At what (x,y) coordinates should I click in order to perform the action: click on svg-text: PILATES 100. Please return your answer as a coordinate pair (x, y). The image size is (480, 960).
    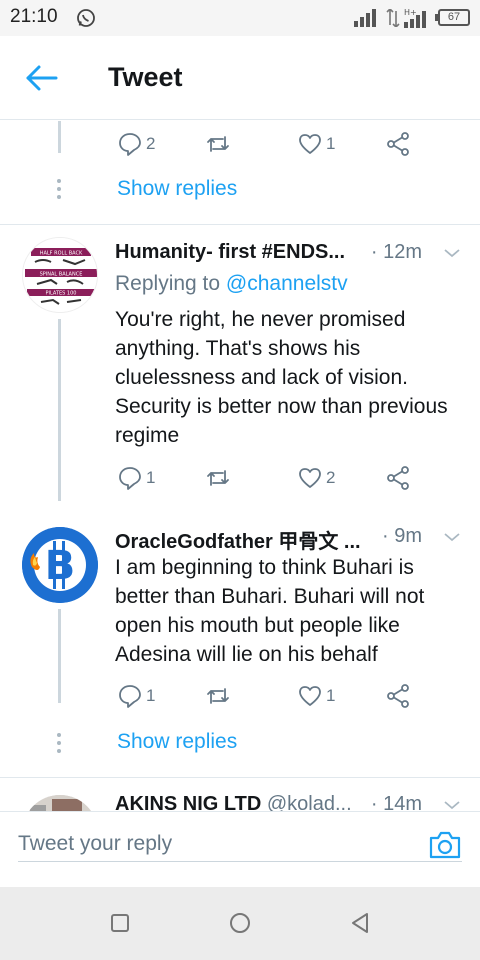
    Looking at the image, I should click on (61, 294).